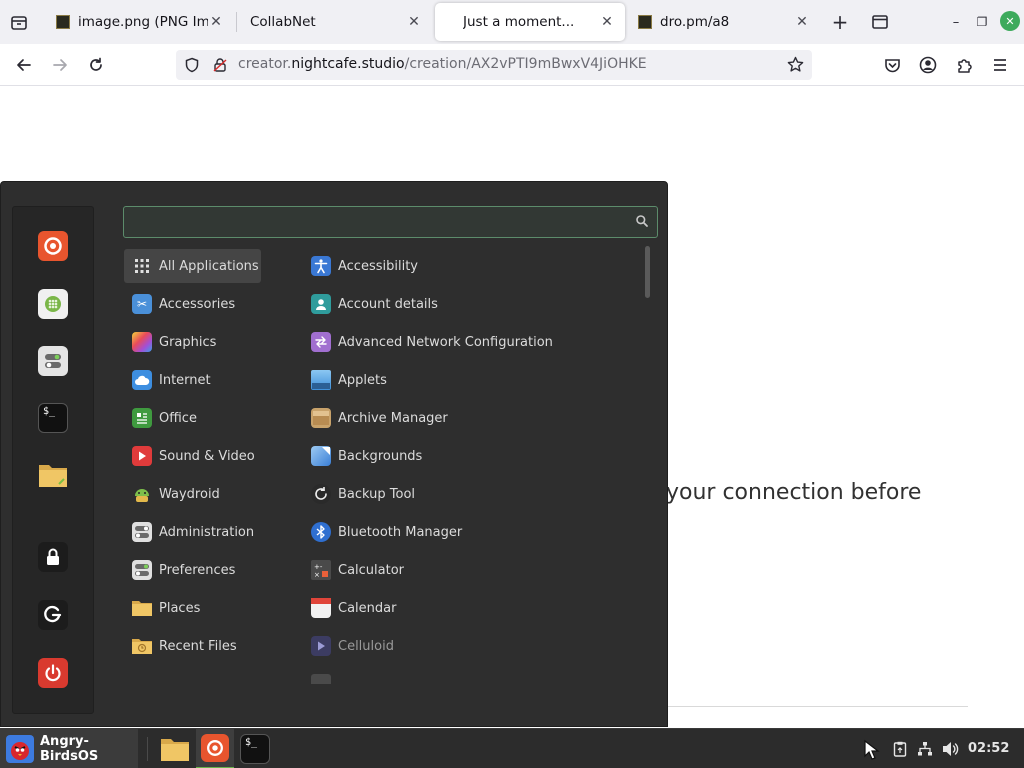 The image size is (1024, 768). I want to click on grid-icon, so click(142, 266).